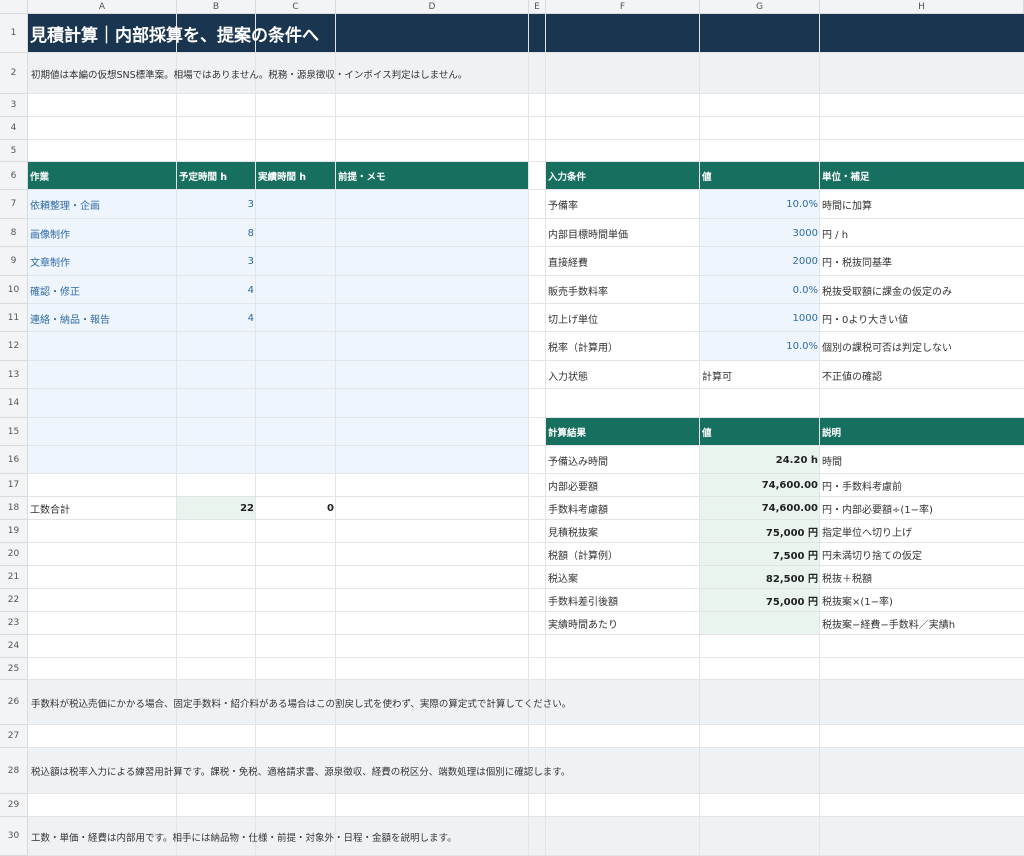 Image resolution: width=1024 pixels, height=856 pixels. I want to click on result-value: 82,500 円, so click(760, 577).